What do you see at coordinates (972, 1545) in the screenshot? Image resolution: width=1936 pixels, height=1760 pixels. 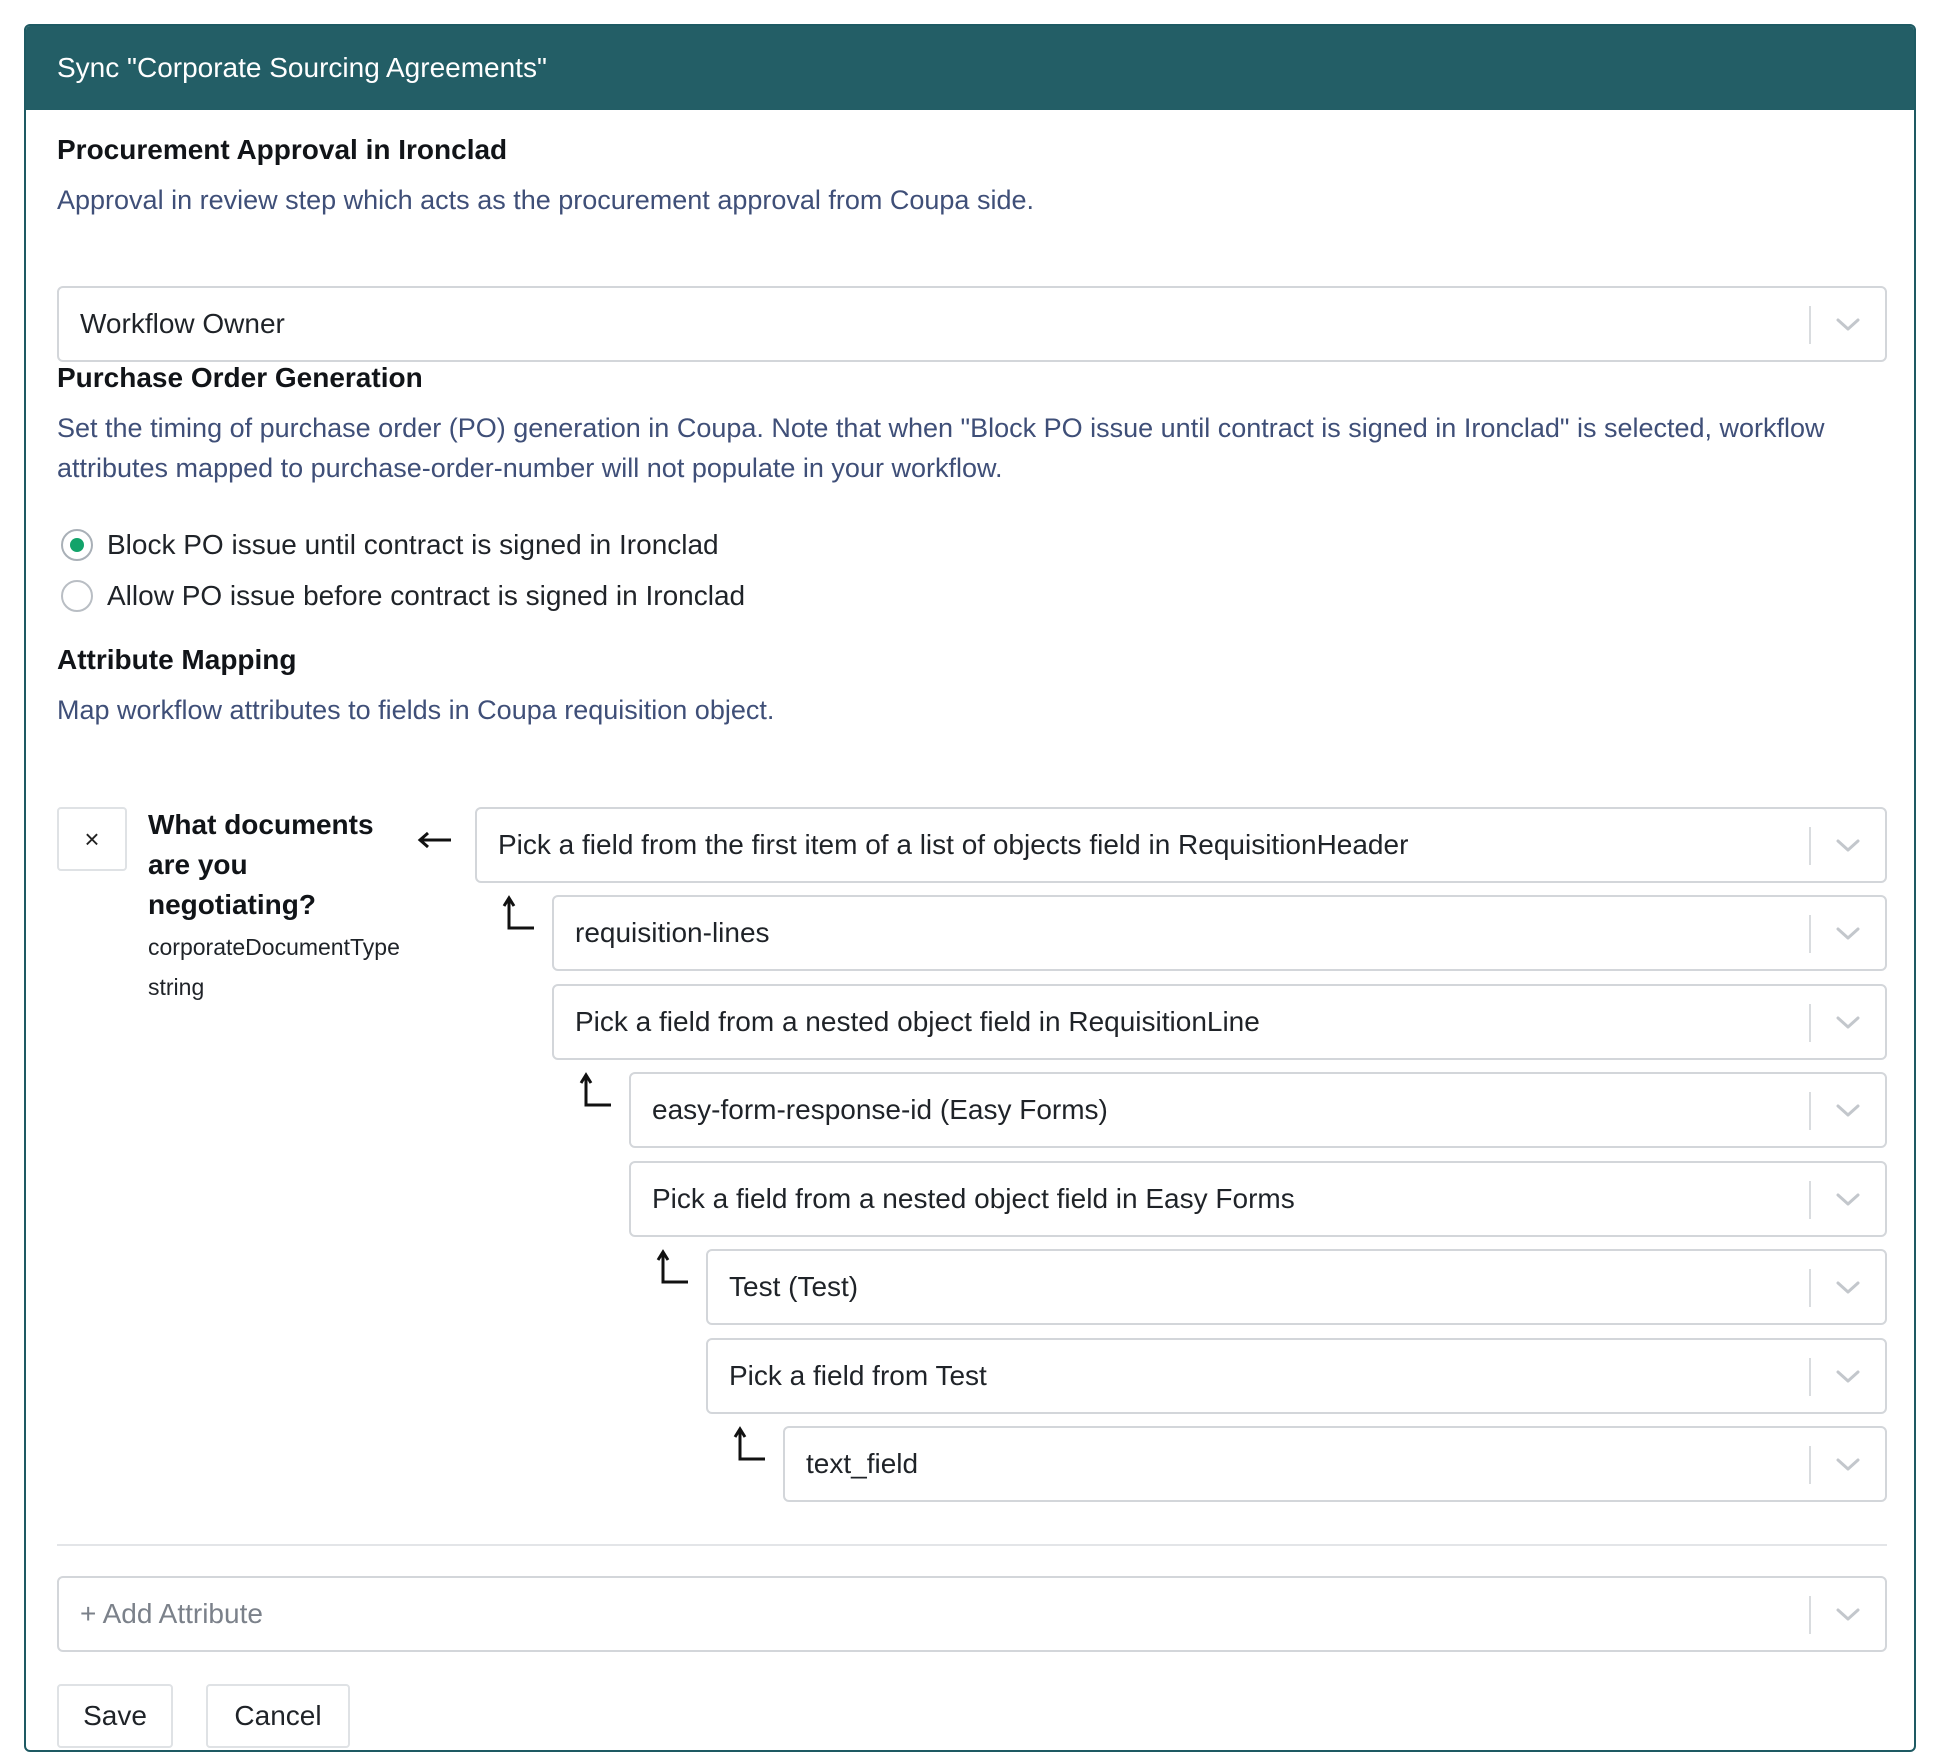 I see `section-divider` at bounding box center [972, 1545].